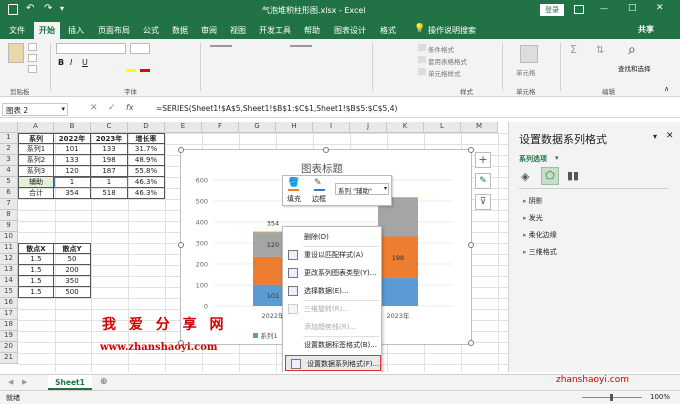 The height and width of the screenshot is (404, 680). What do you see at coordinates (294, 127) in the screenshot?
I see `column-header: H` at bounding box center [294, 127].